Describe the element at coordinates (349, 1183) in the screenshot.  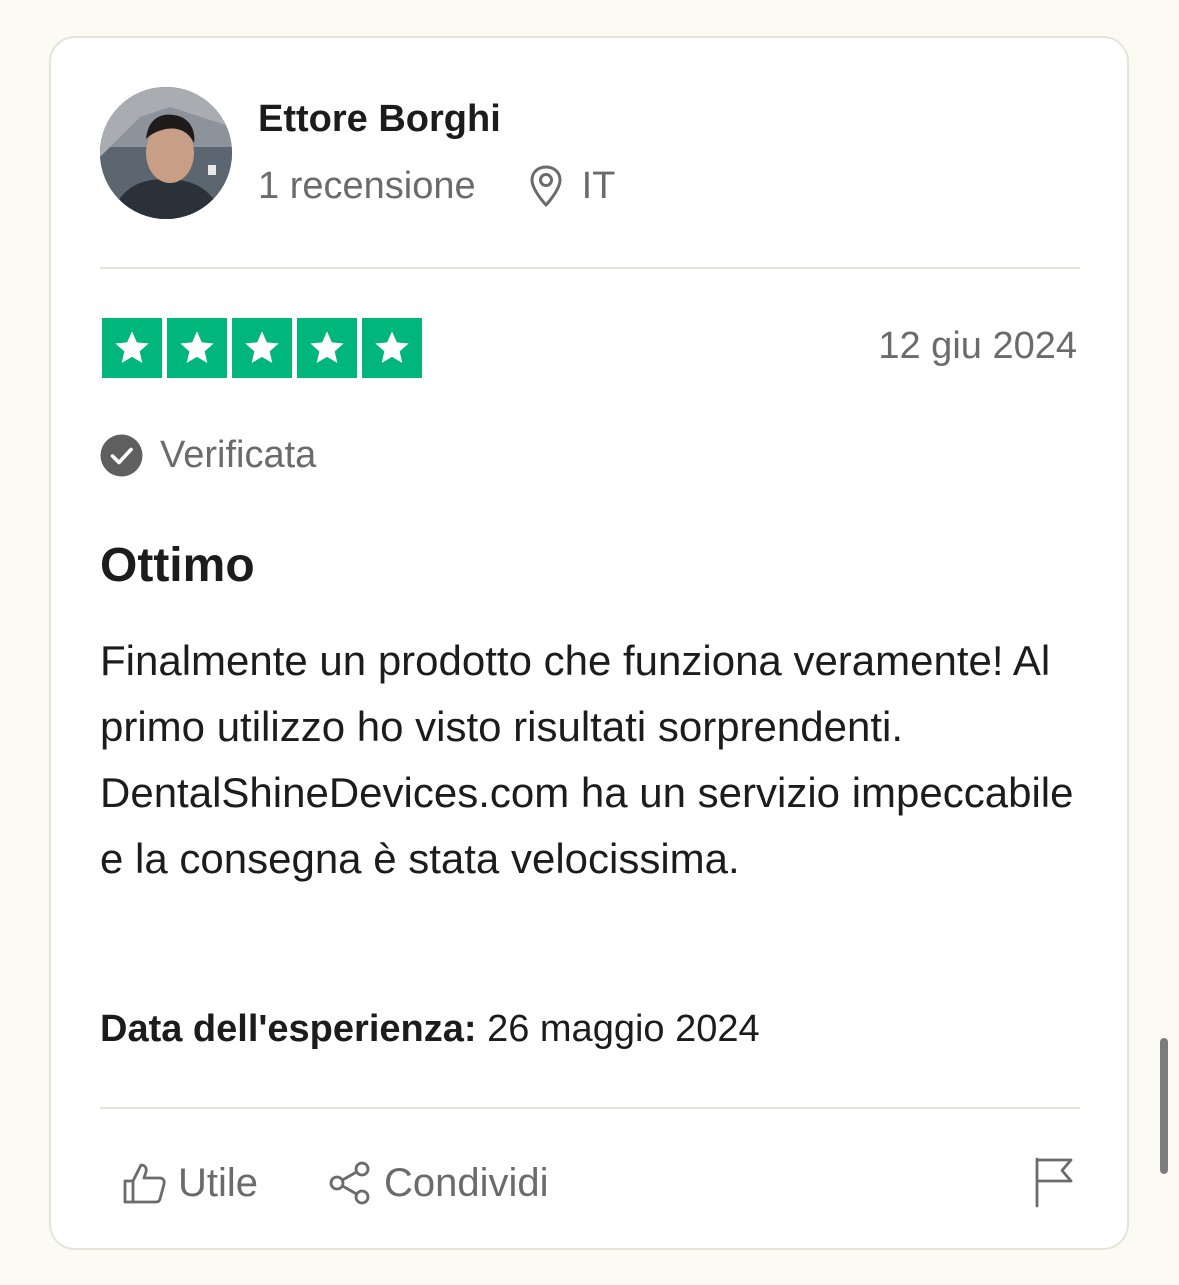
I see `share-icon` at that location.